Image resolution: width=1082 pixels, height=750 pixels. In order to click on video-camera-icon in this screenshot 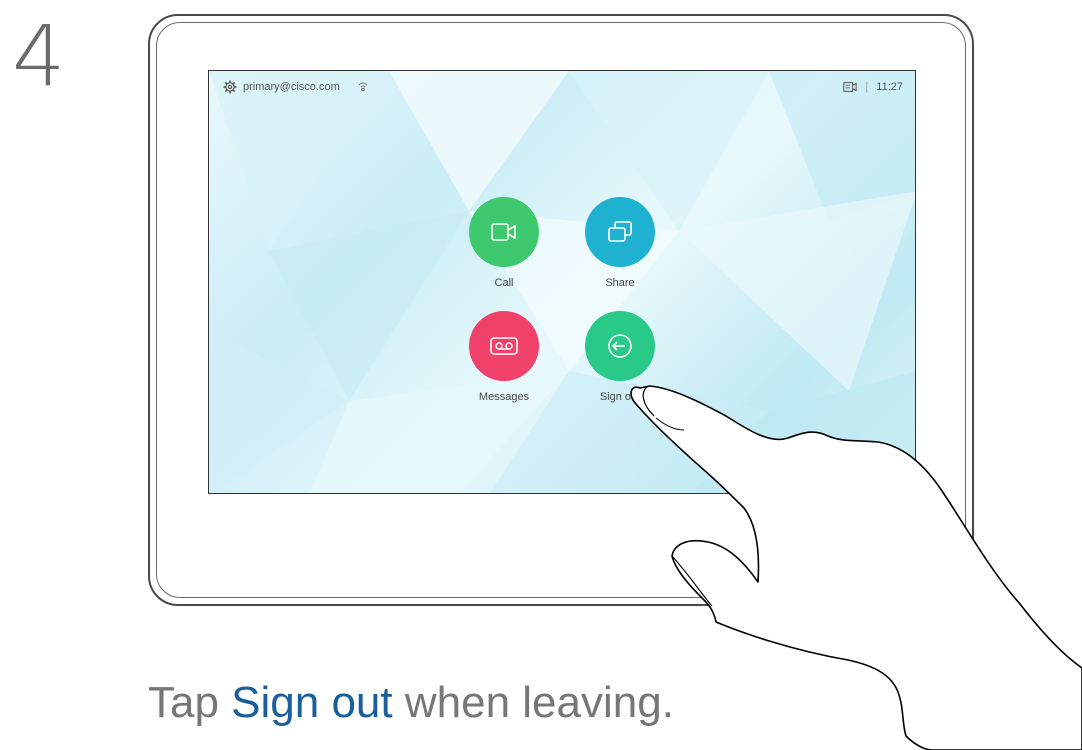, I will do `click(503, 232)`.